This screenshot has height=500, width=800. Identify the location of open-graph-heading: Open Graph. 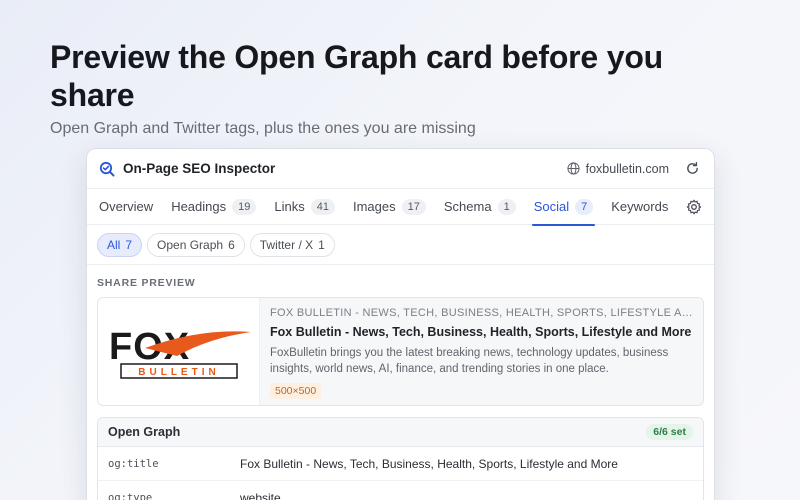
(144, 432).